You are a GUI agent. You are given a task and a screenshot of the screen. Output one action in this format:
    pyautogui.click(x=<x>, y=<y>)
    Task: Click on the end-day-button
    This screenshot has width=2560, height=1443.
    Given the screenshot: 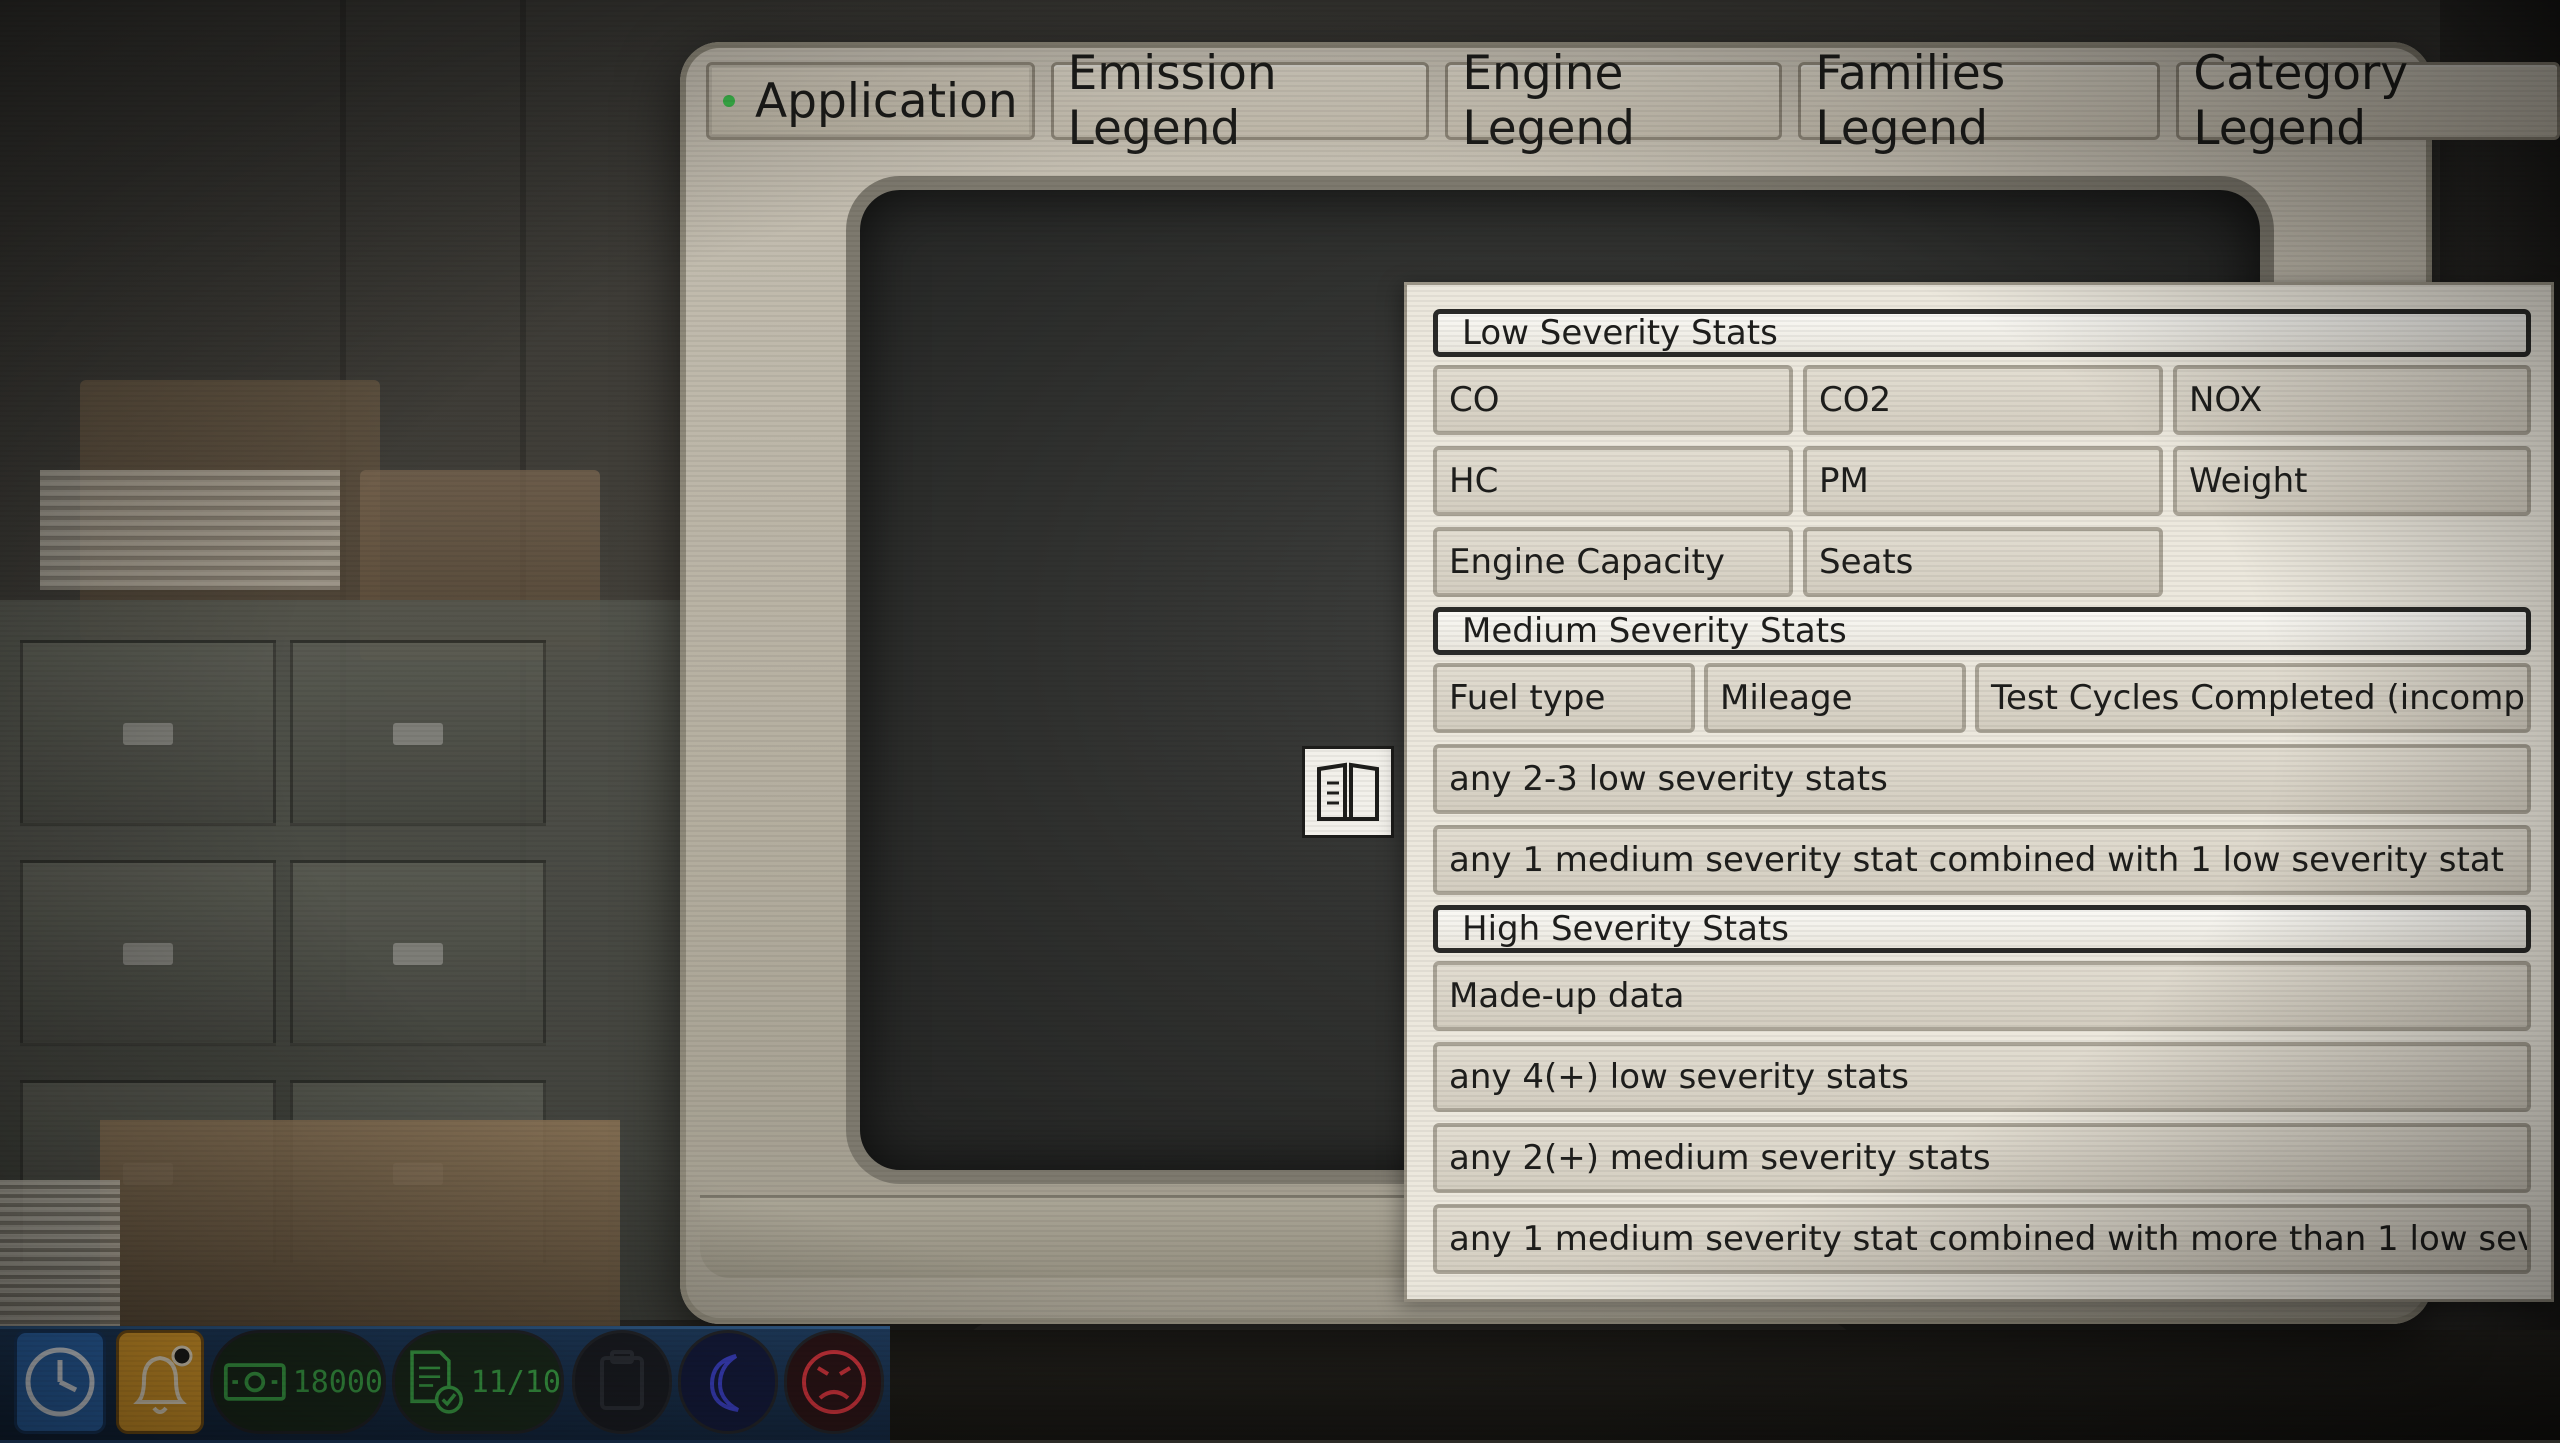 What is the action you would take?
    pyautogui.click(x=728, y=1382)
    